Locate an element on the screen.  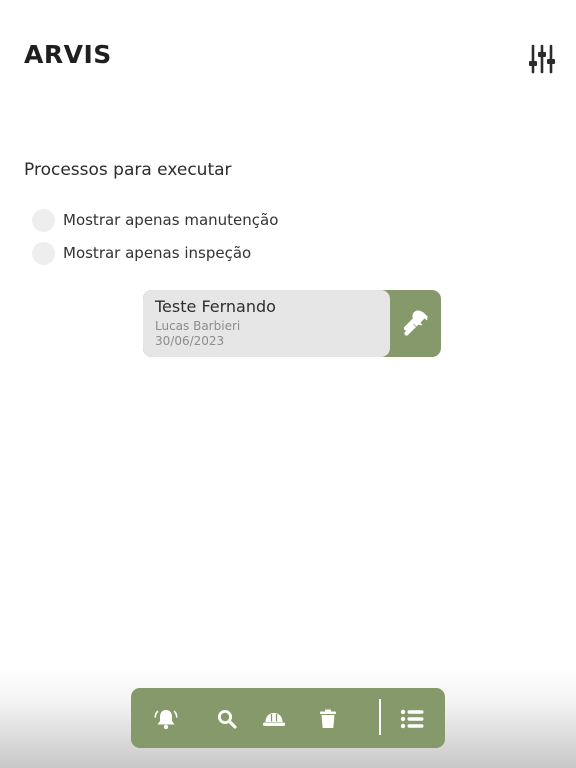
app-title: ARVIS is located at coordinates (68, 54).